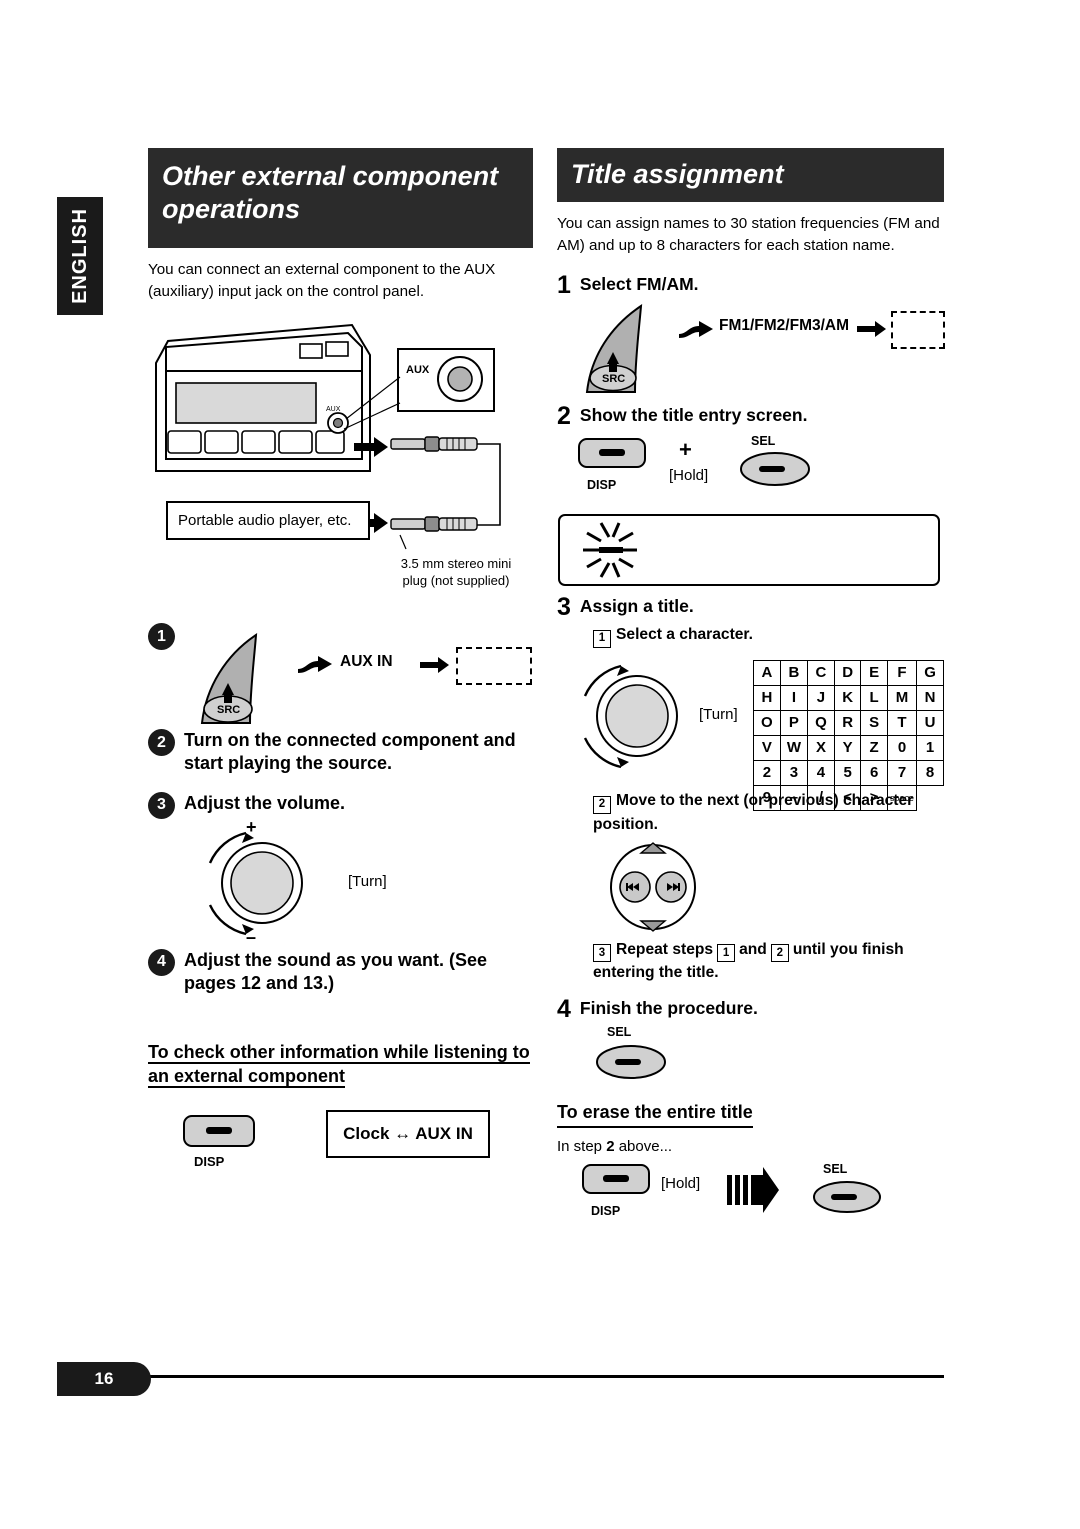 This screenshot has height=1529, width=1080. Describe the element at coordinates (779, 953) in the screenshot. I see `substep-3-ref-b: 2` at that location.